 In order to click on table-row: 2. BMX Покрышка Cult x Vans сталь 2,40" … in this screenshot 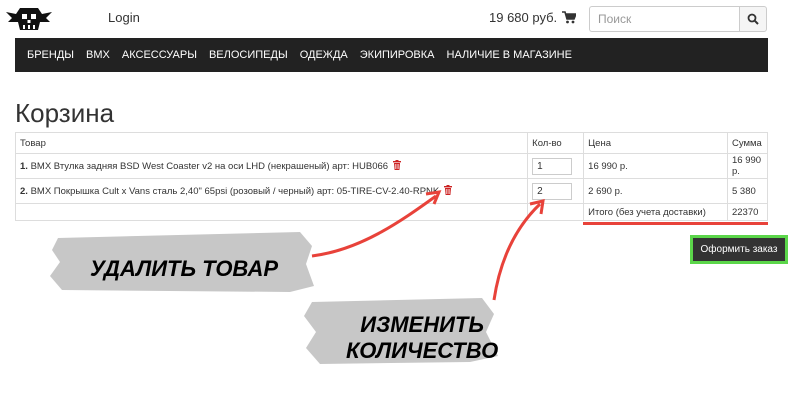, I will do `click(391, 191)`.